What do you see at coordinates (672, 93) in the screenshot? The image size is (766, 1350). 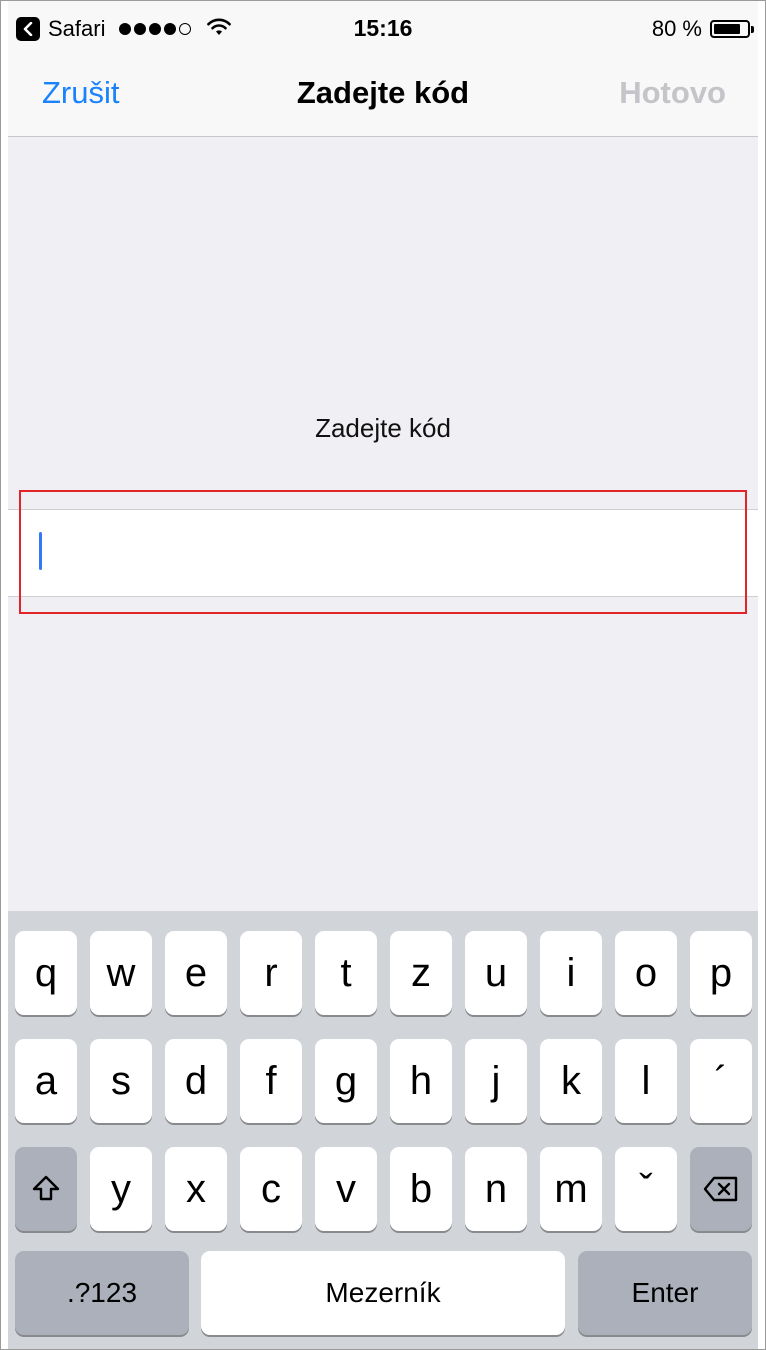 I see `done-button: Hotovo` at bounding box center [672, 93].